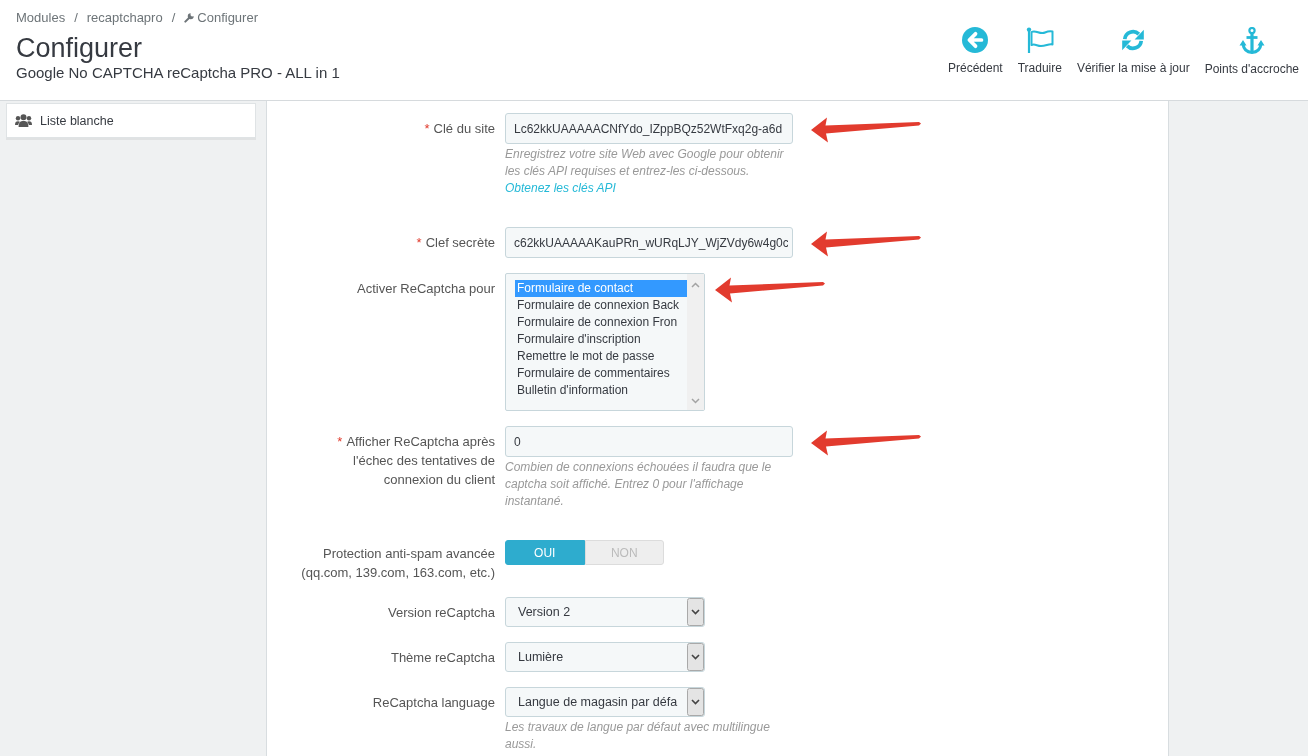 The width and height of the screenshot is (1308, 756). I want to click on chevron-up-icon, so click(695, 285).